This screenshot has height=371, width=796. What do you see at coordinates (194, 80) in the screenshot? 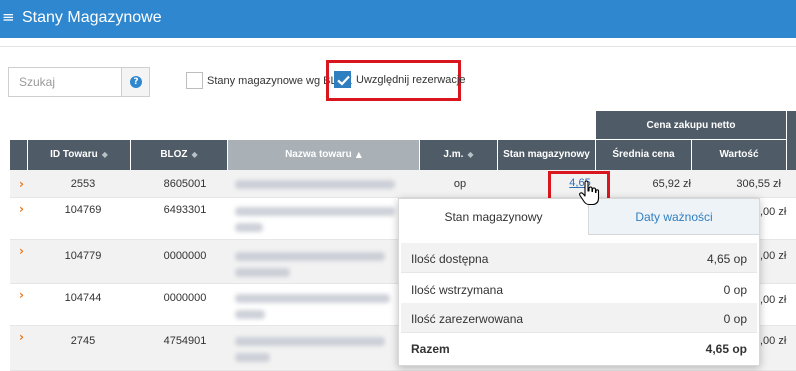
I see `bloz-checkbox` at bounding box center [194, 80].